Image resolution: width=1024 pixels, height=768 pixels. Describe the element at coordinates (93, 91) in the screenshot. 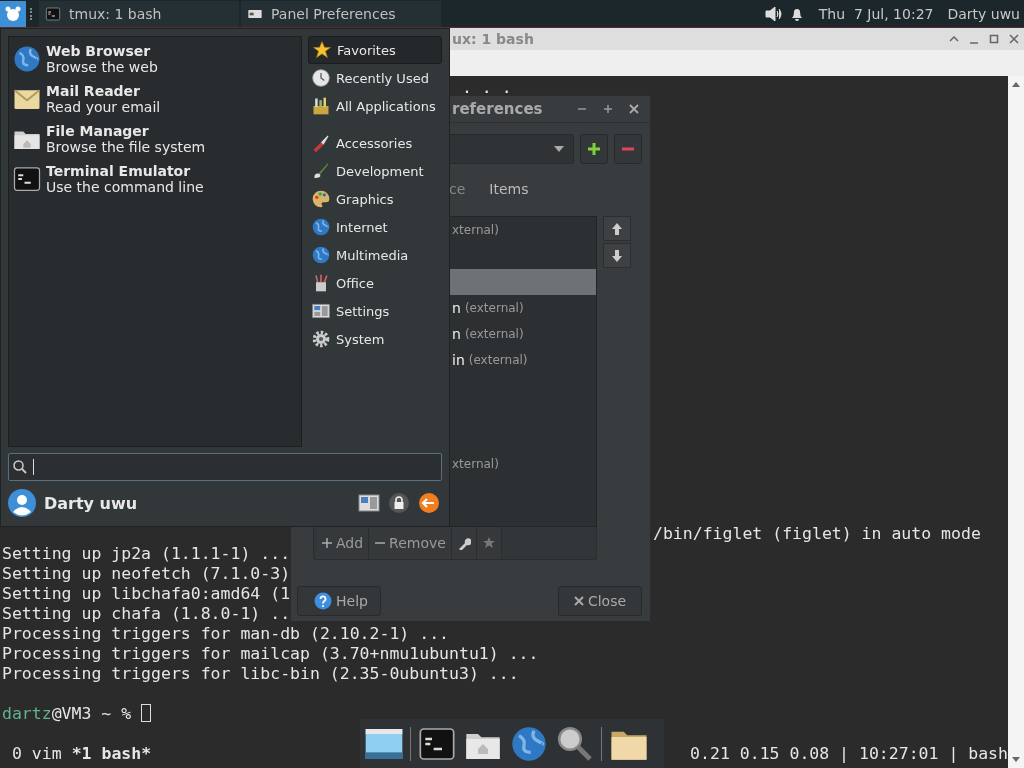

I see `app-title: Mail Reader` at that location.